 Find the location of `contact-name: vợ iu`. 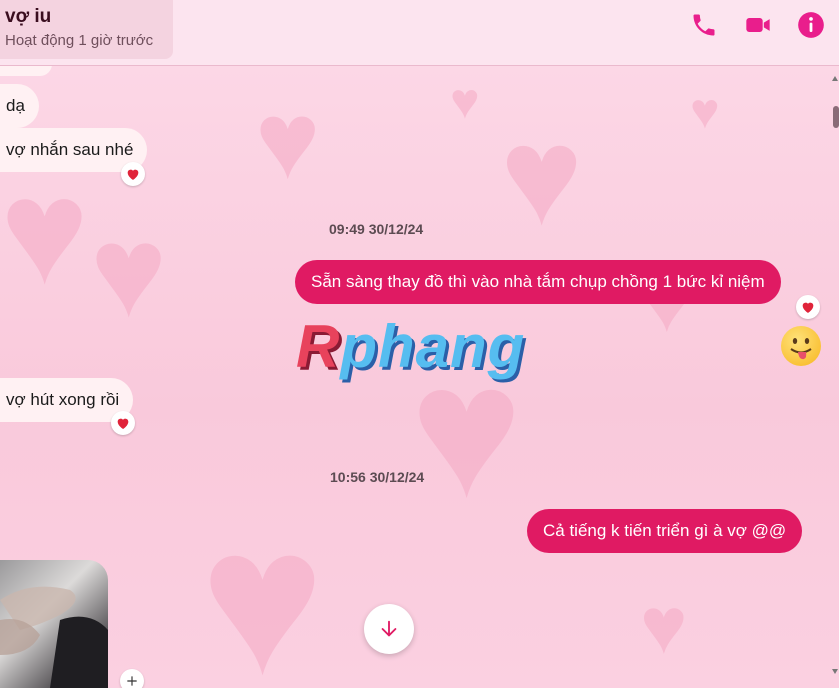

contact-name: vợ iu is located at coordinates (28, 16).